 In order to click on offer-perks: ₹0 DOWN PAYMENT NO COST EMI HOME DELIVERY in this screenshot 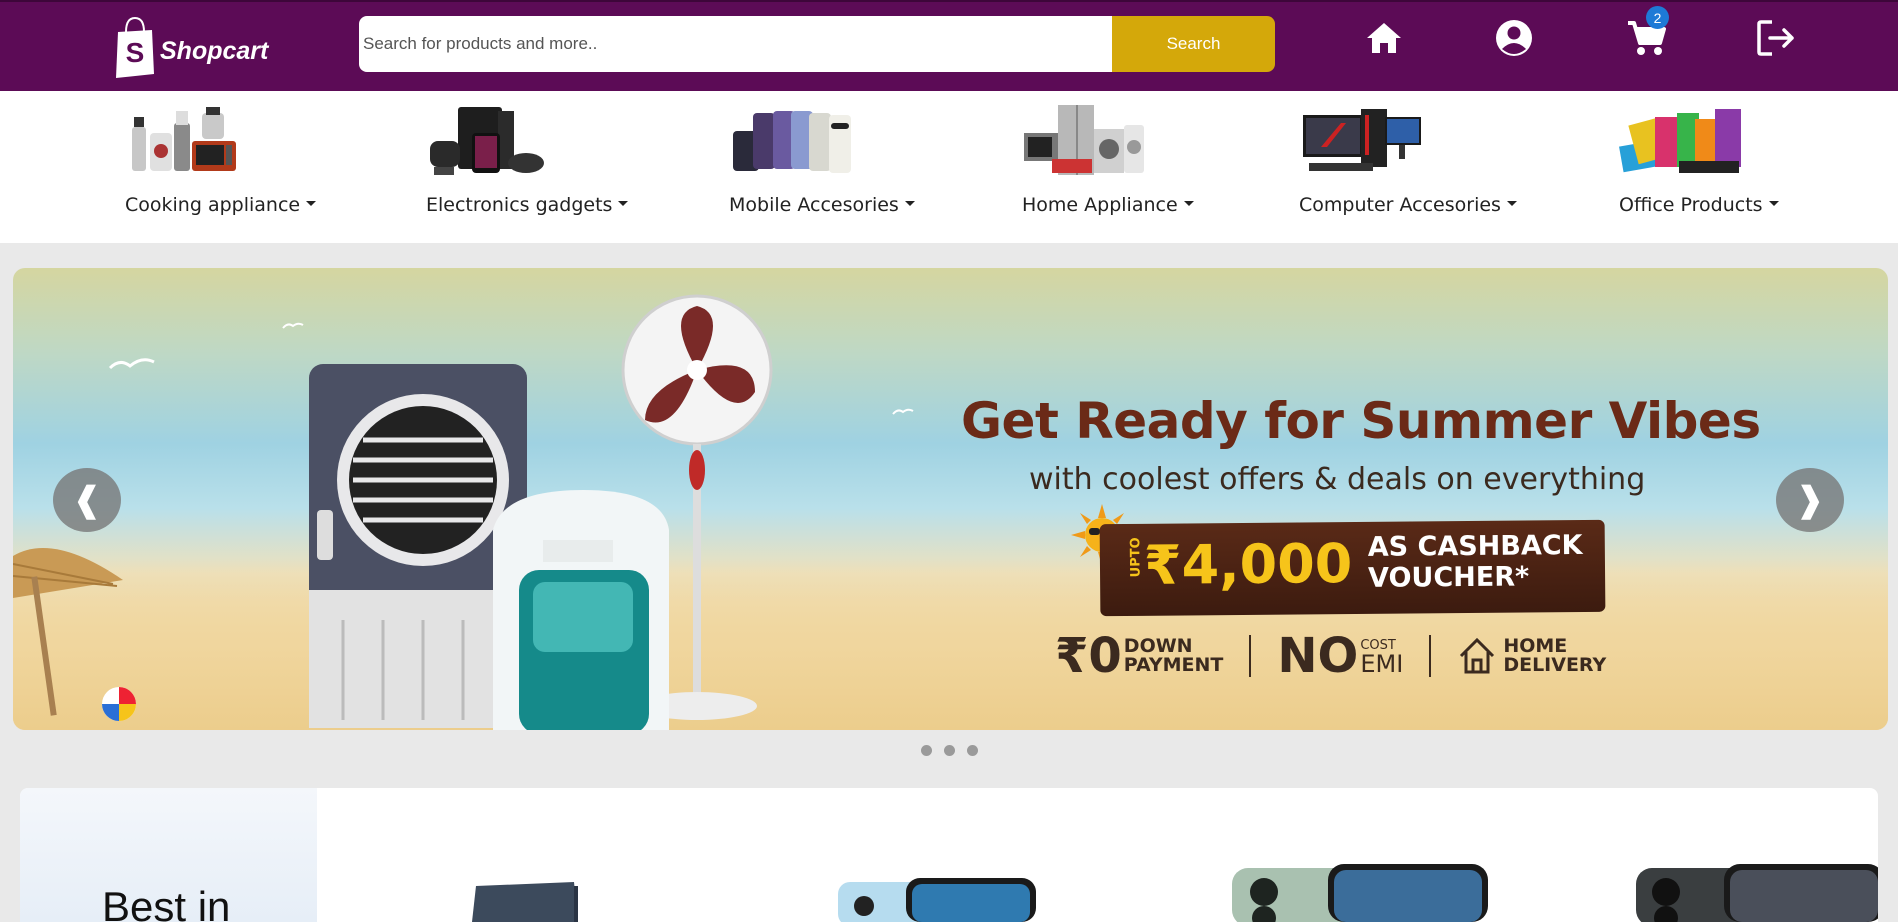, I will do `click(1330, 656)`.